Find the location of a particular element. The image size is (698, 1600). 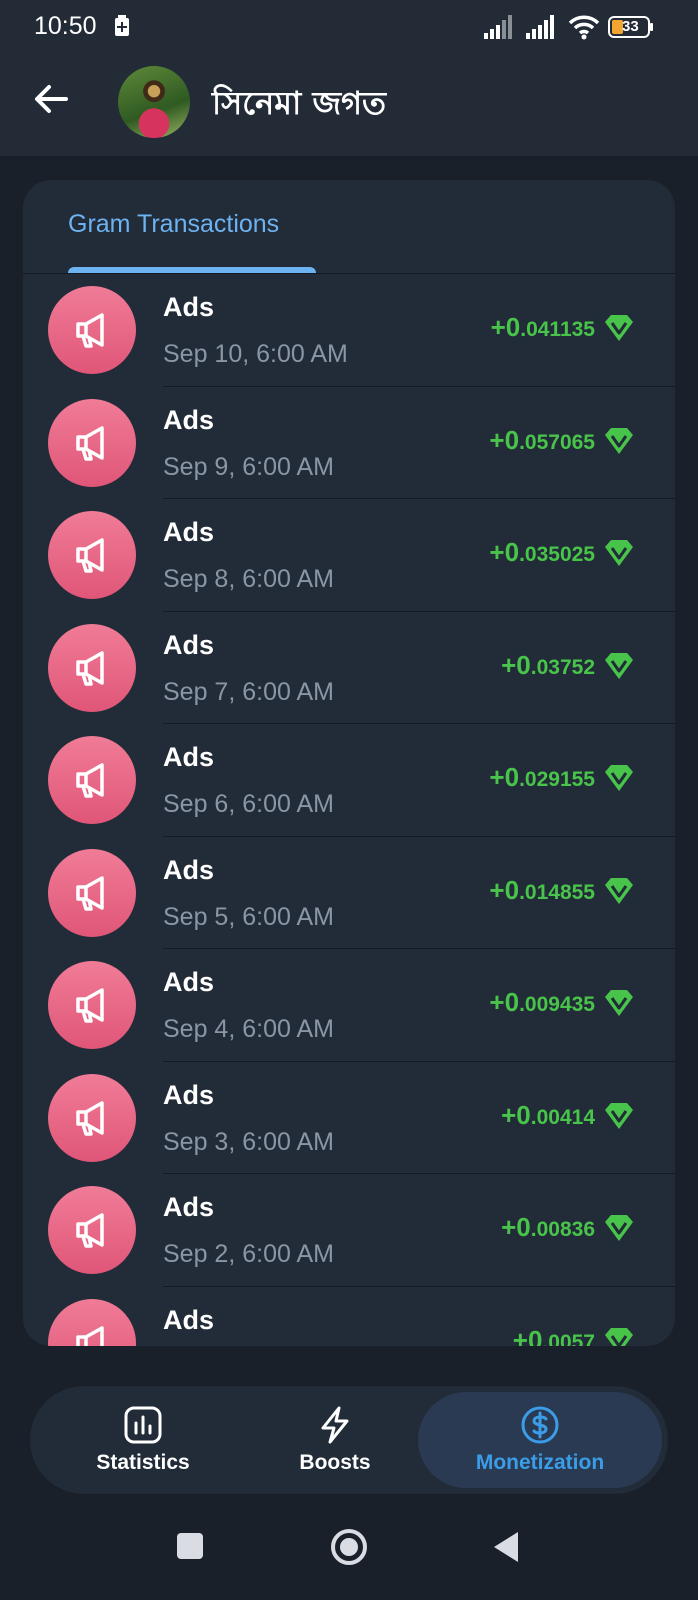

system-navigation is located at coordinates (349, 1550).